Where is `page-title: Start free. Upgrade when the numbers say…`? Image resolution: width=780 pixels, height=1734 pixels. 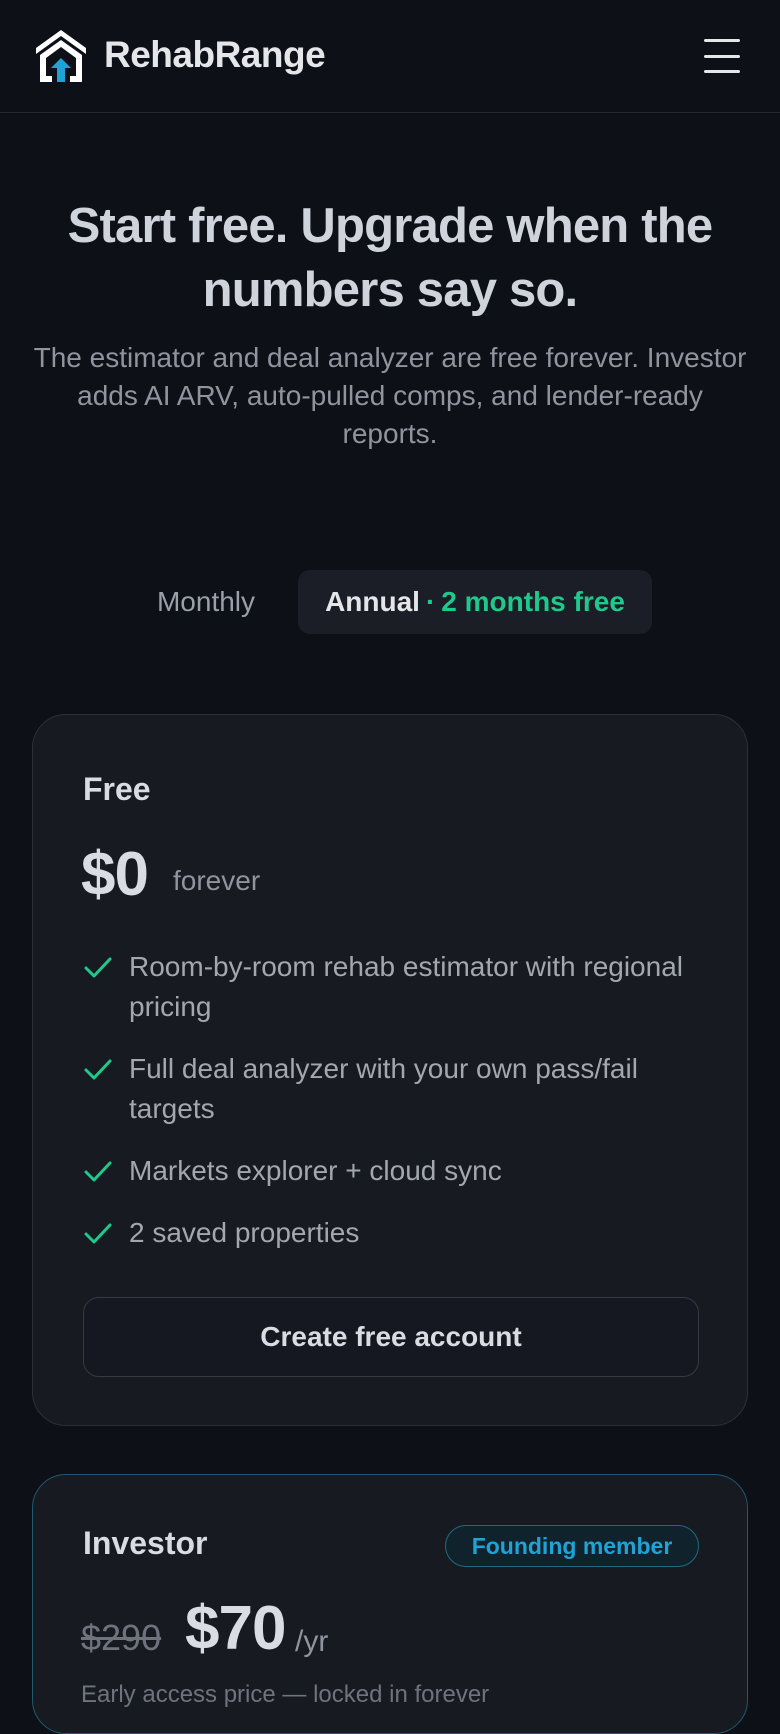
page-title: Start free. Upgrade when the numbers say… is located at coordinates (390, 258).